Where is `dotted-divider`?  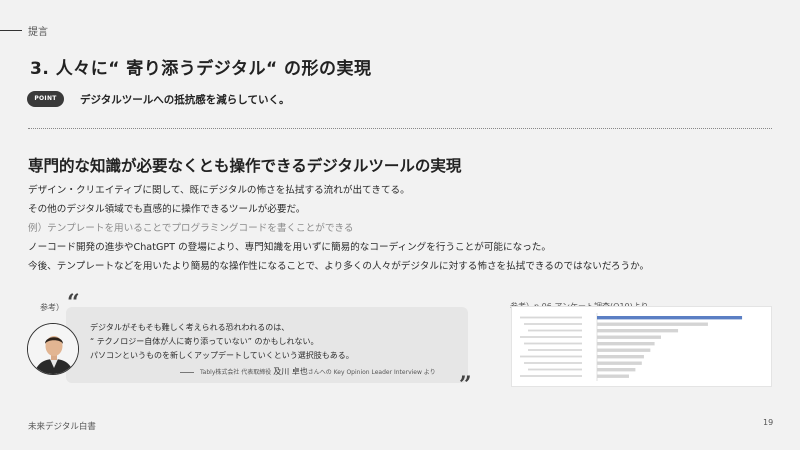
dotted-divider is located at coordinates (400, 128).